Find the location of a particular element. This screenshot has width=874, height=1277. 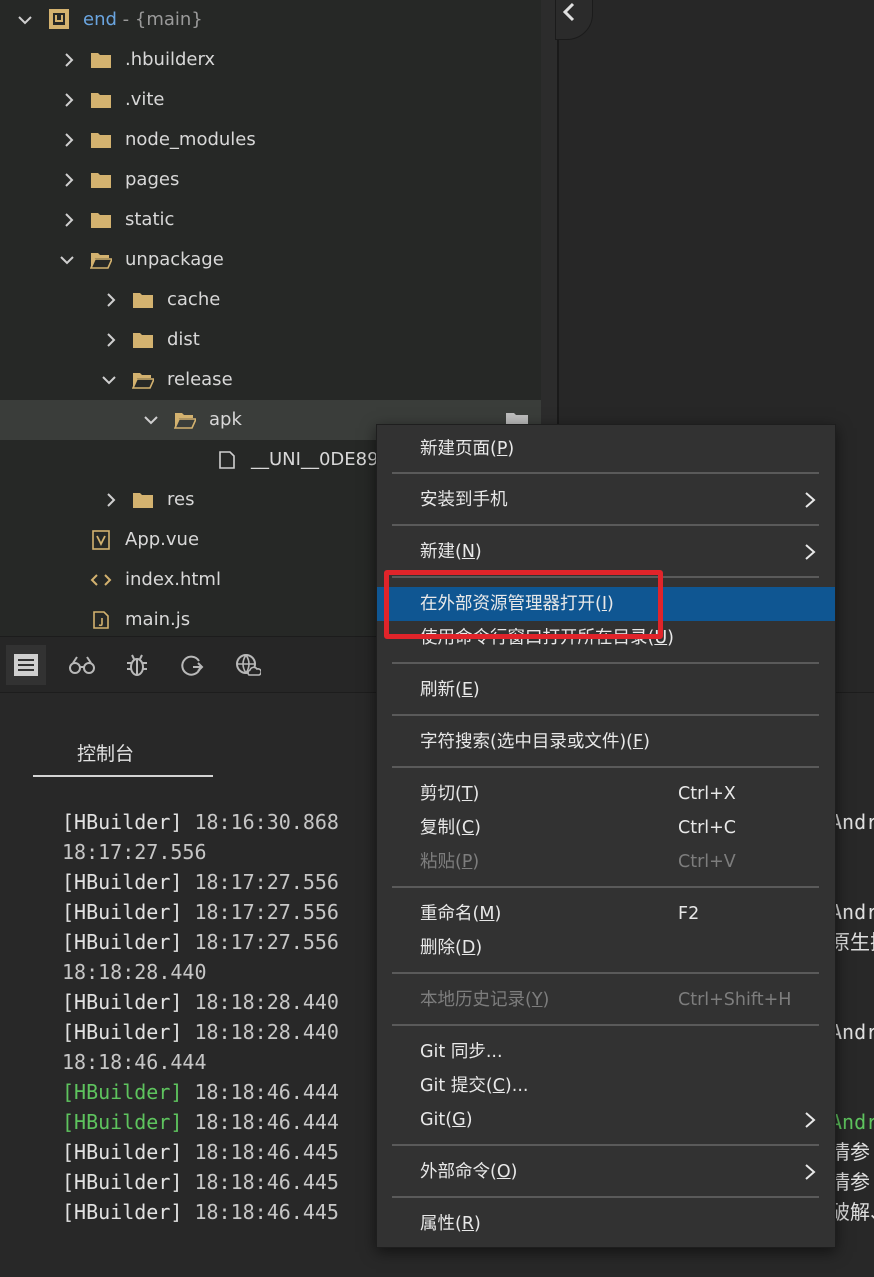

tree-root-end: end - {main} is located at coordinates (270, 20).